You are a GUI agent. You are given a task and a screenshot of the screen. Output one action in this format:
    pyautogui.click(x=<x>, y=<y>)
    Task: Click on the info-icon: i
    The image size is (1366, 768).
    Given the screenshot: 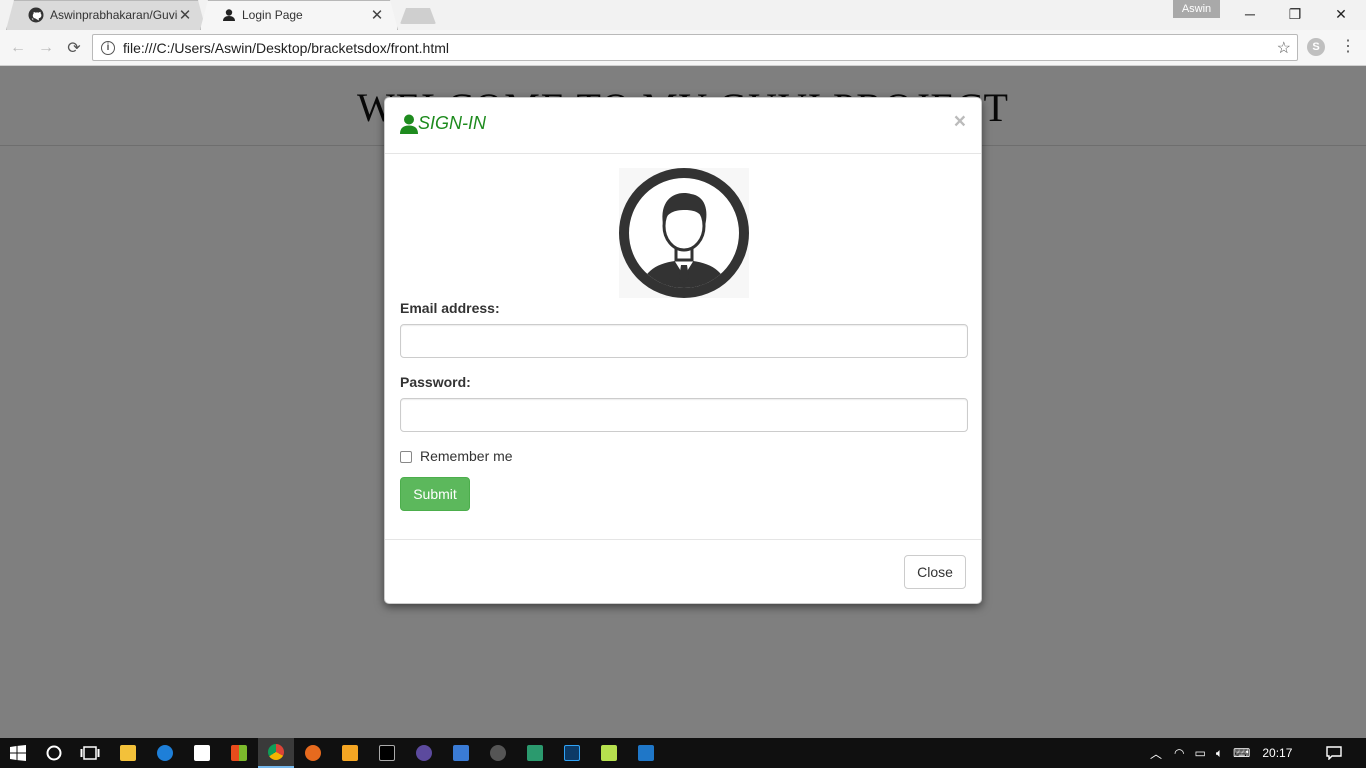 What is the action you would take?
    pyautogui.click(x=108, y=47)
    